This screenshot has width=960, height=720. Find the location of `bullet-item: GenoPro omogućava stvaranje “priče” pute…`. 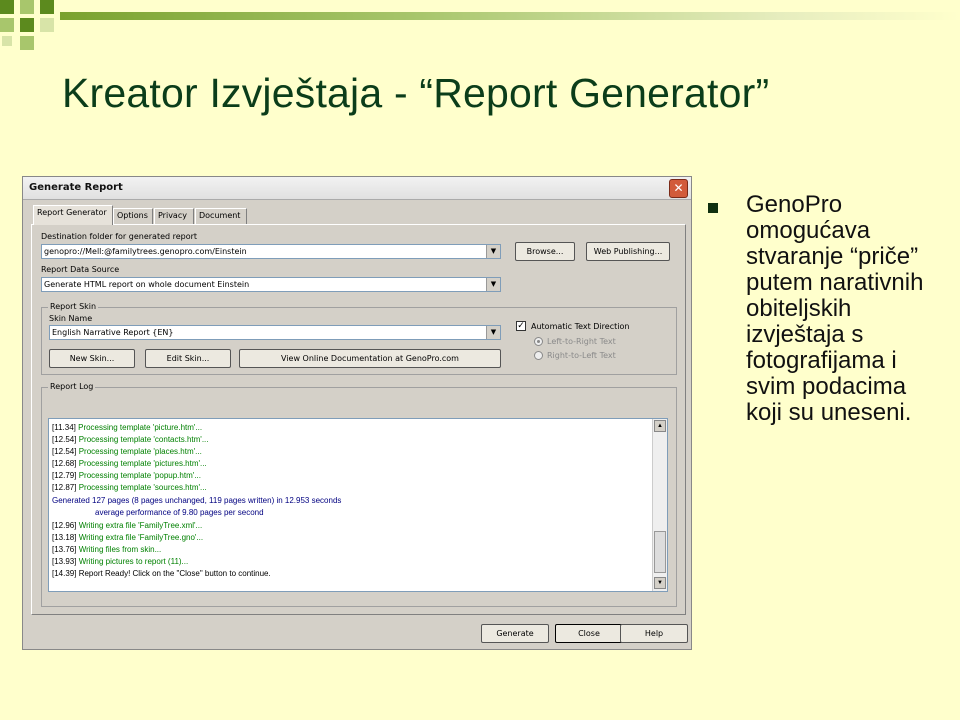

bullet-item: GenoPro omogućava stvaranje “priče” pute… is located at coordinates (828, 309).